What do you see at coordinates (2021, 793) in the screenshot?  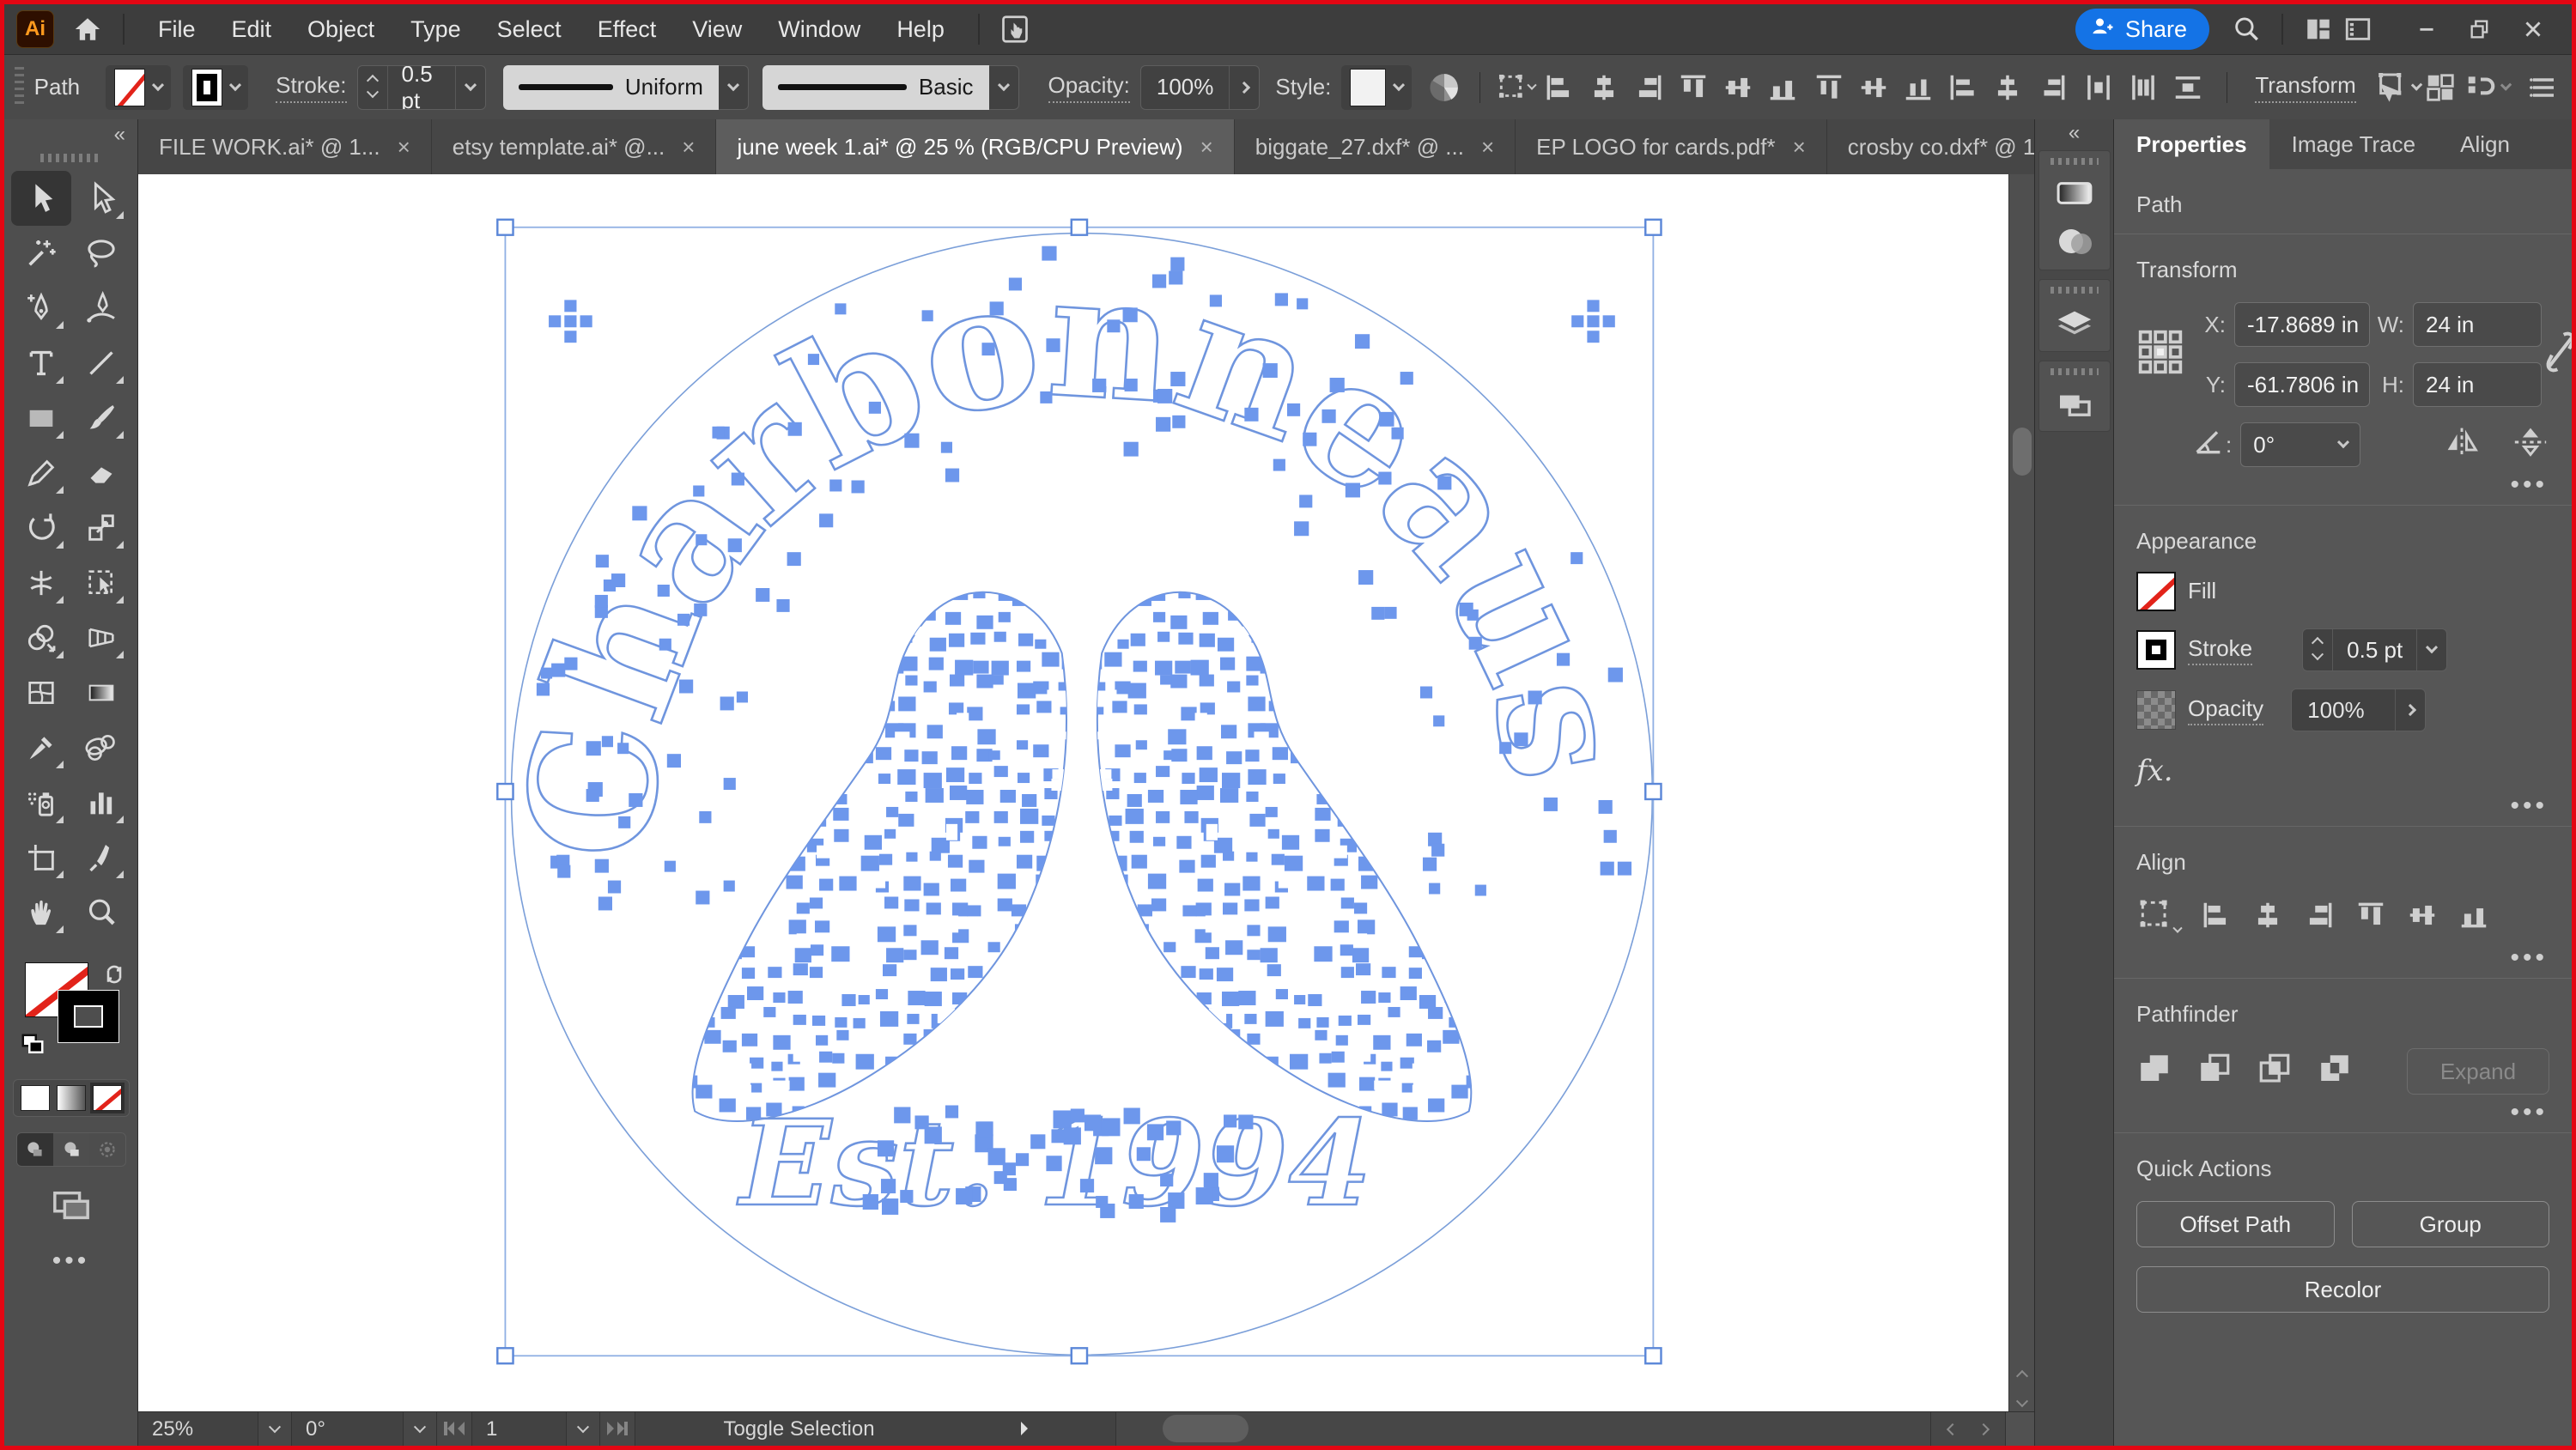 I see `vertical-scrollbar` at bounding box center [2021, 793].